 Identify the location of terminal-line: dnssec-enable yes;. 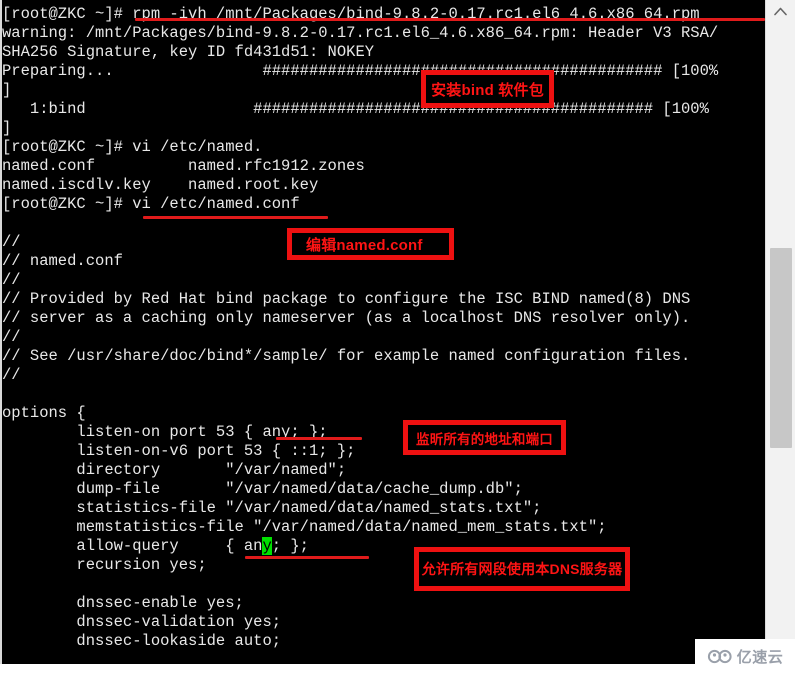
(123, 603).